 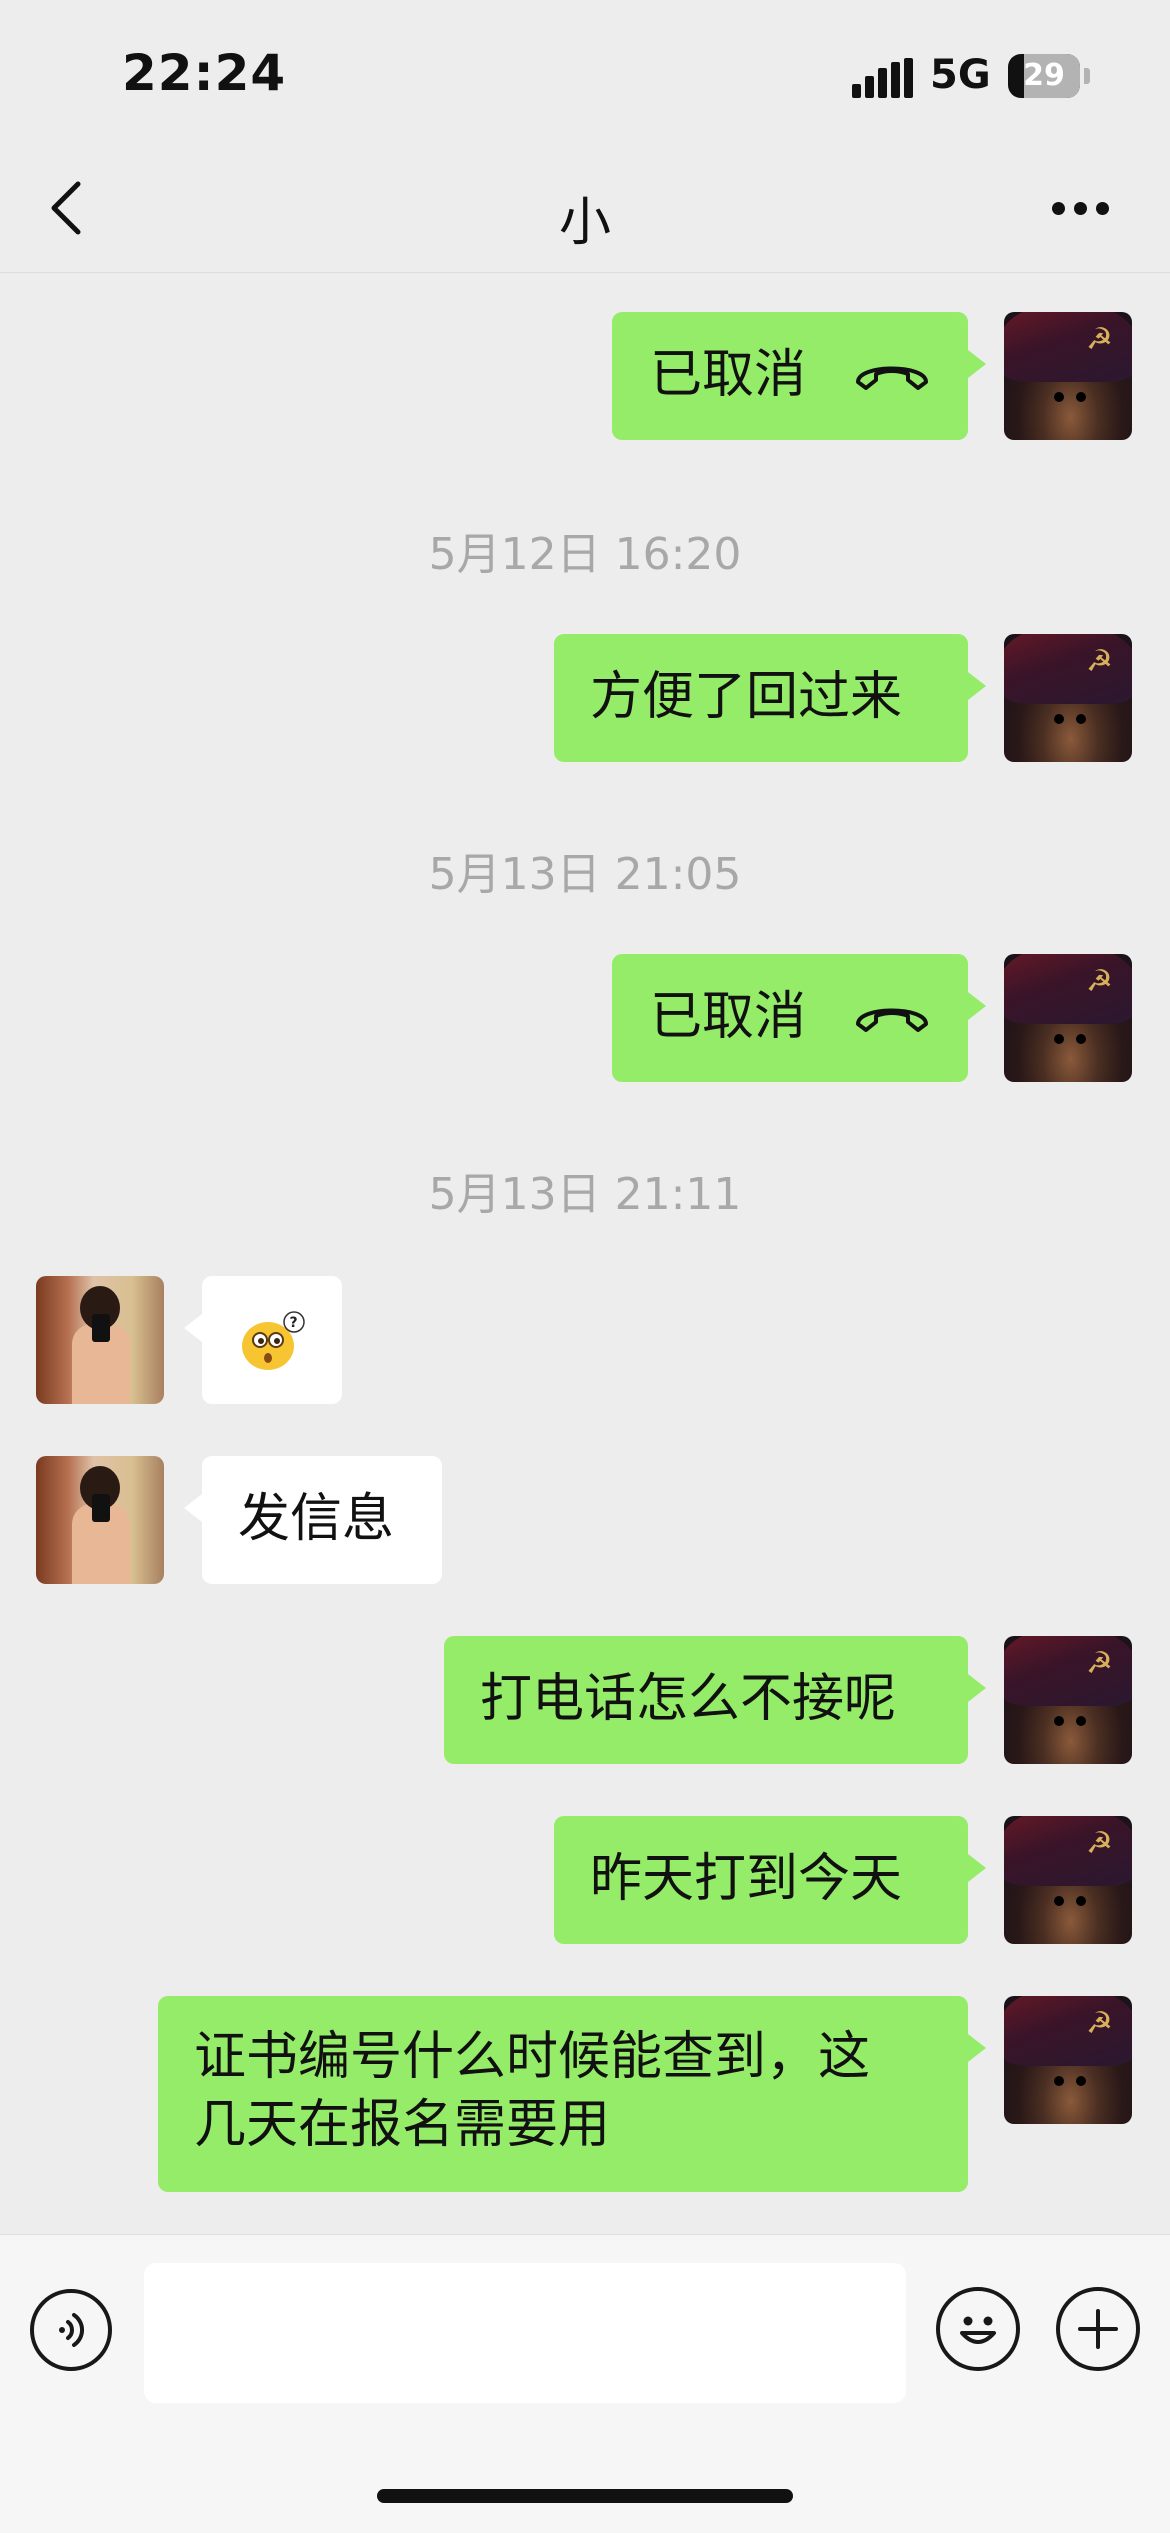 What do you see at coordinates (978, 2329) in the screenshot?
I see `emoji-icon` at bounding box center [978, 2329].